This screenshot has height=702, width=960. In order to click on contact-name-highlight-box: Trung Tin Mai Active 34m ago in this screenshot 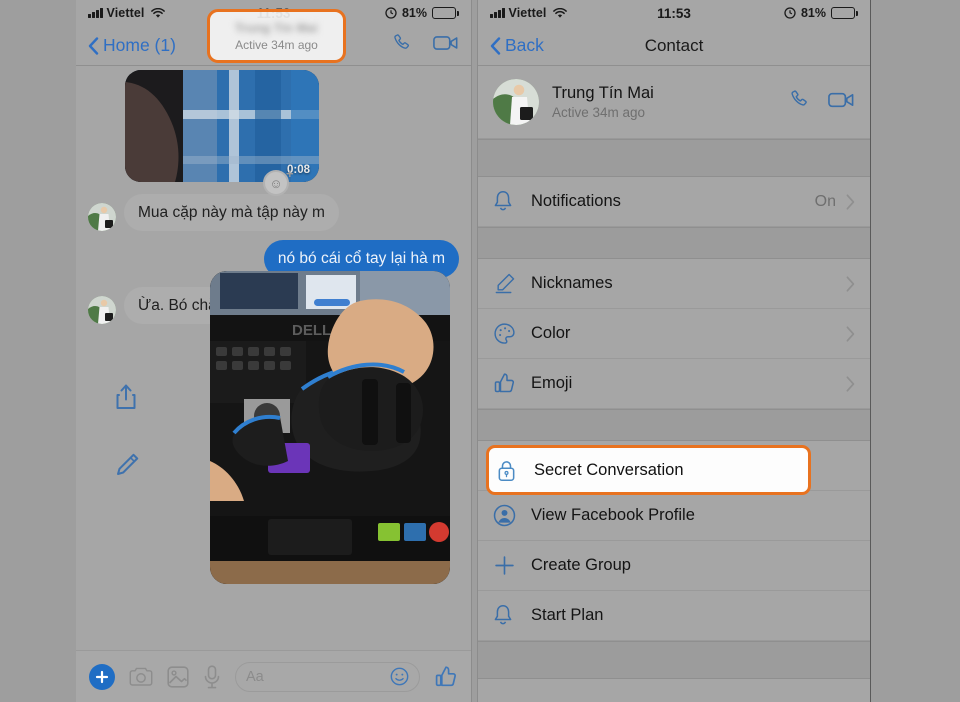, I will do `click(276, 36)`.